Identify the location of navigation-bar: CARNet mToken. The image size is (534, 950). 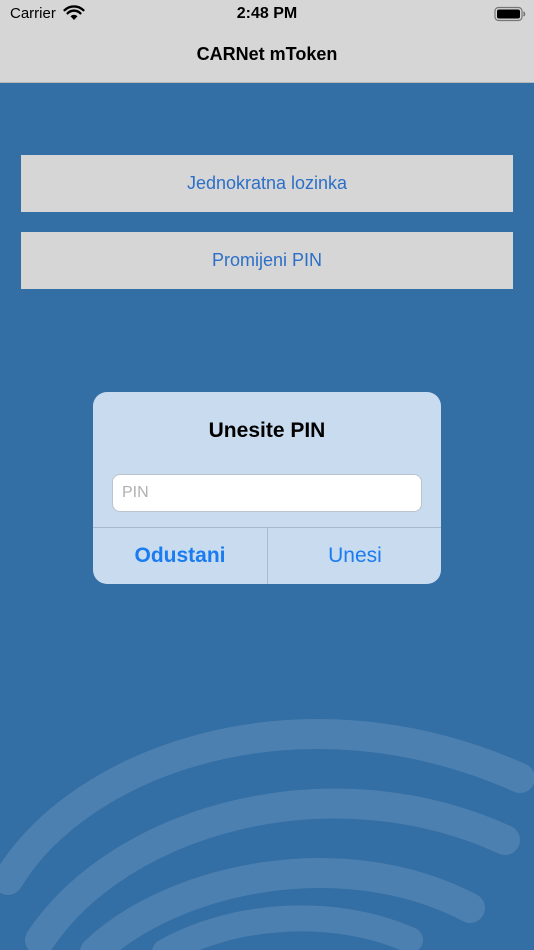
(267, 55).